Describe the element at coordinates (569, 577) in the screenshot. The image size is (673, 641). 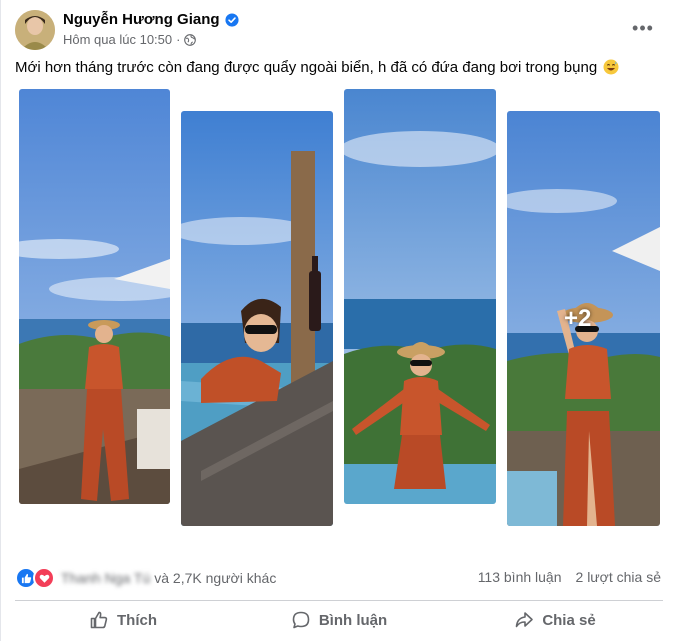
I see `engagement-stats: 113 bình luận 2 lượt chia sẻ` at that location.